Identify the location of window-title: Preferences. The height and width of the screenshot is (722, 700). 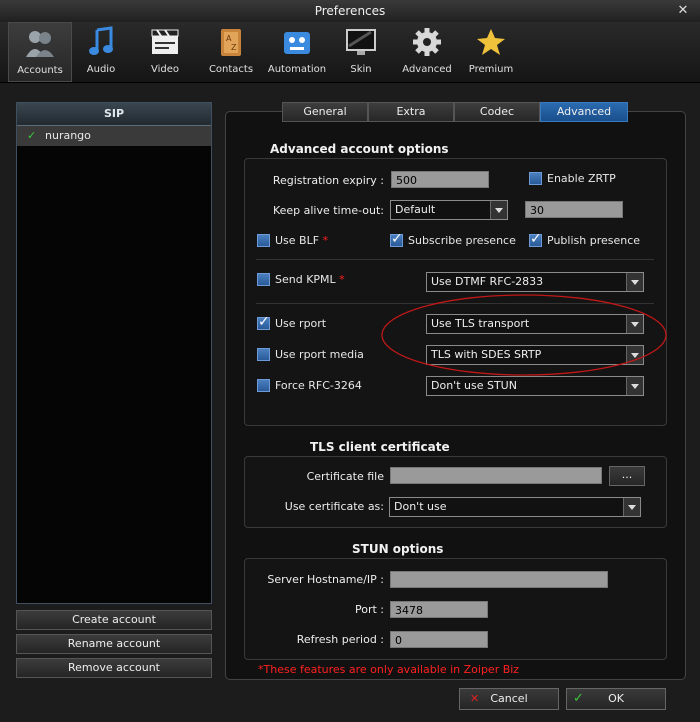
(350, 11).